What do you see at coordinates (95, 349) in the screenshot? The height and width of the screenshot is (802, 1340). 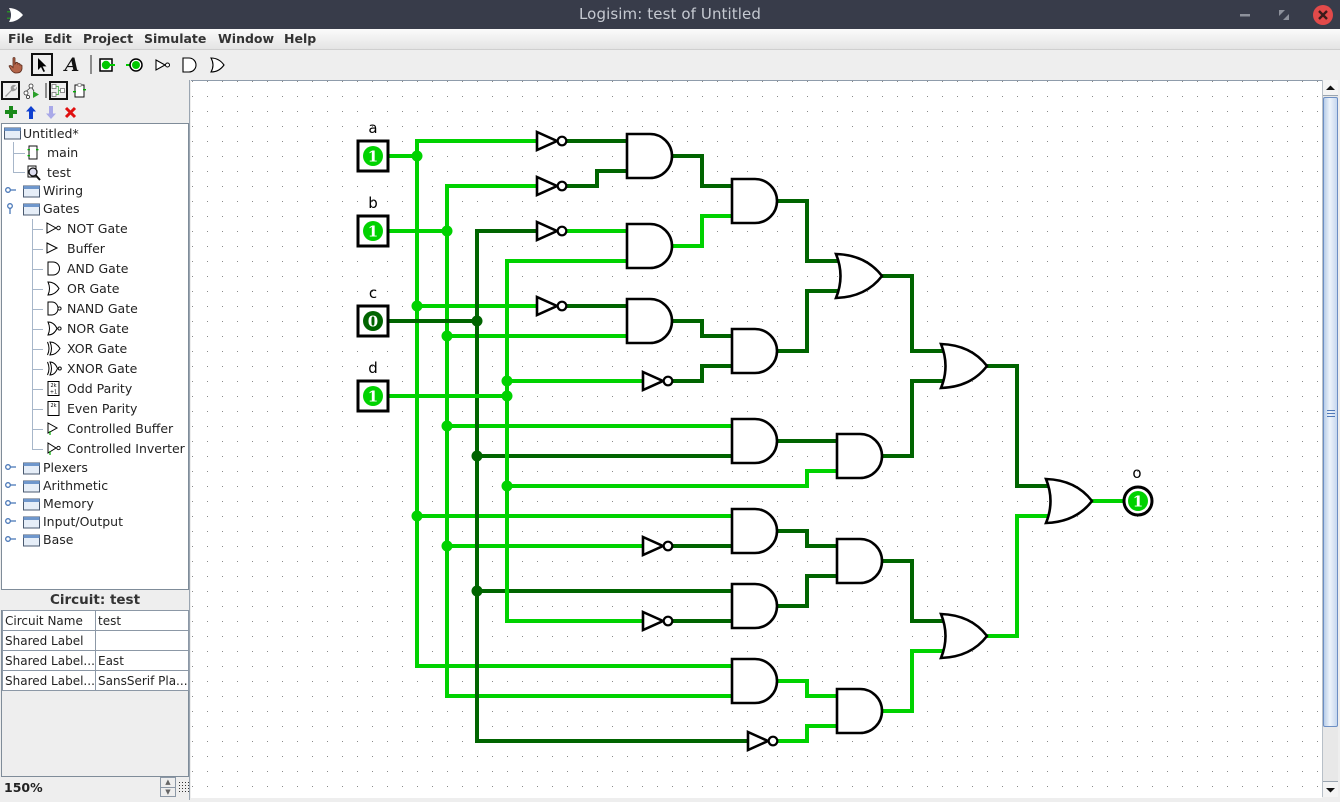 I see `tree-item-xor-gate: XOR Gate` at bounding box center [95, 349].